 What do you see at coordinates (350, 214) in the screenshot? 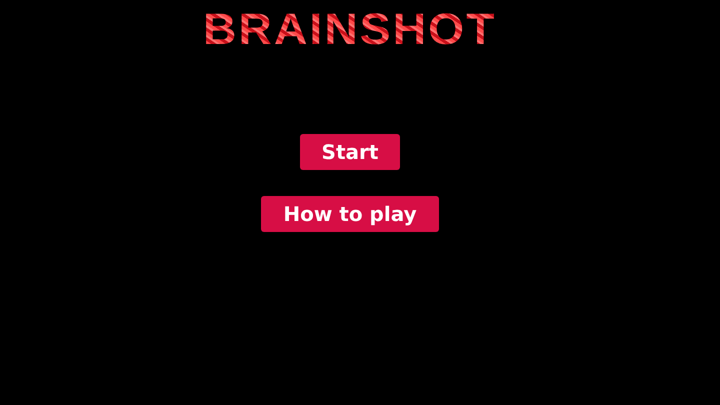
I see `menu-button: How to play` at bounding box center [350, 214].